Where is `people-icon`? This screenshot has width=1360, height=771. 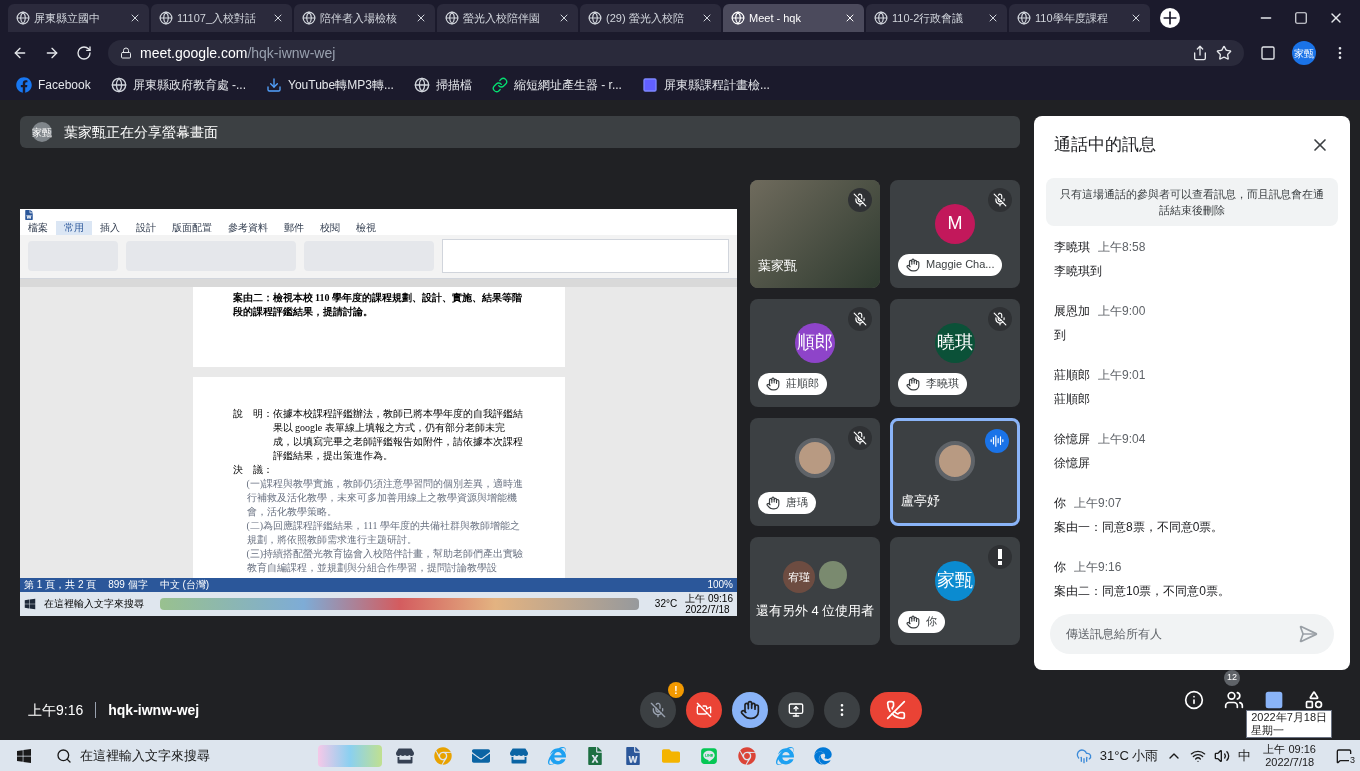 people-icon is located at coordinates (1234, 700).